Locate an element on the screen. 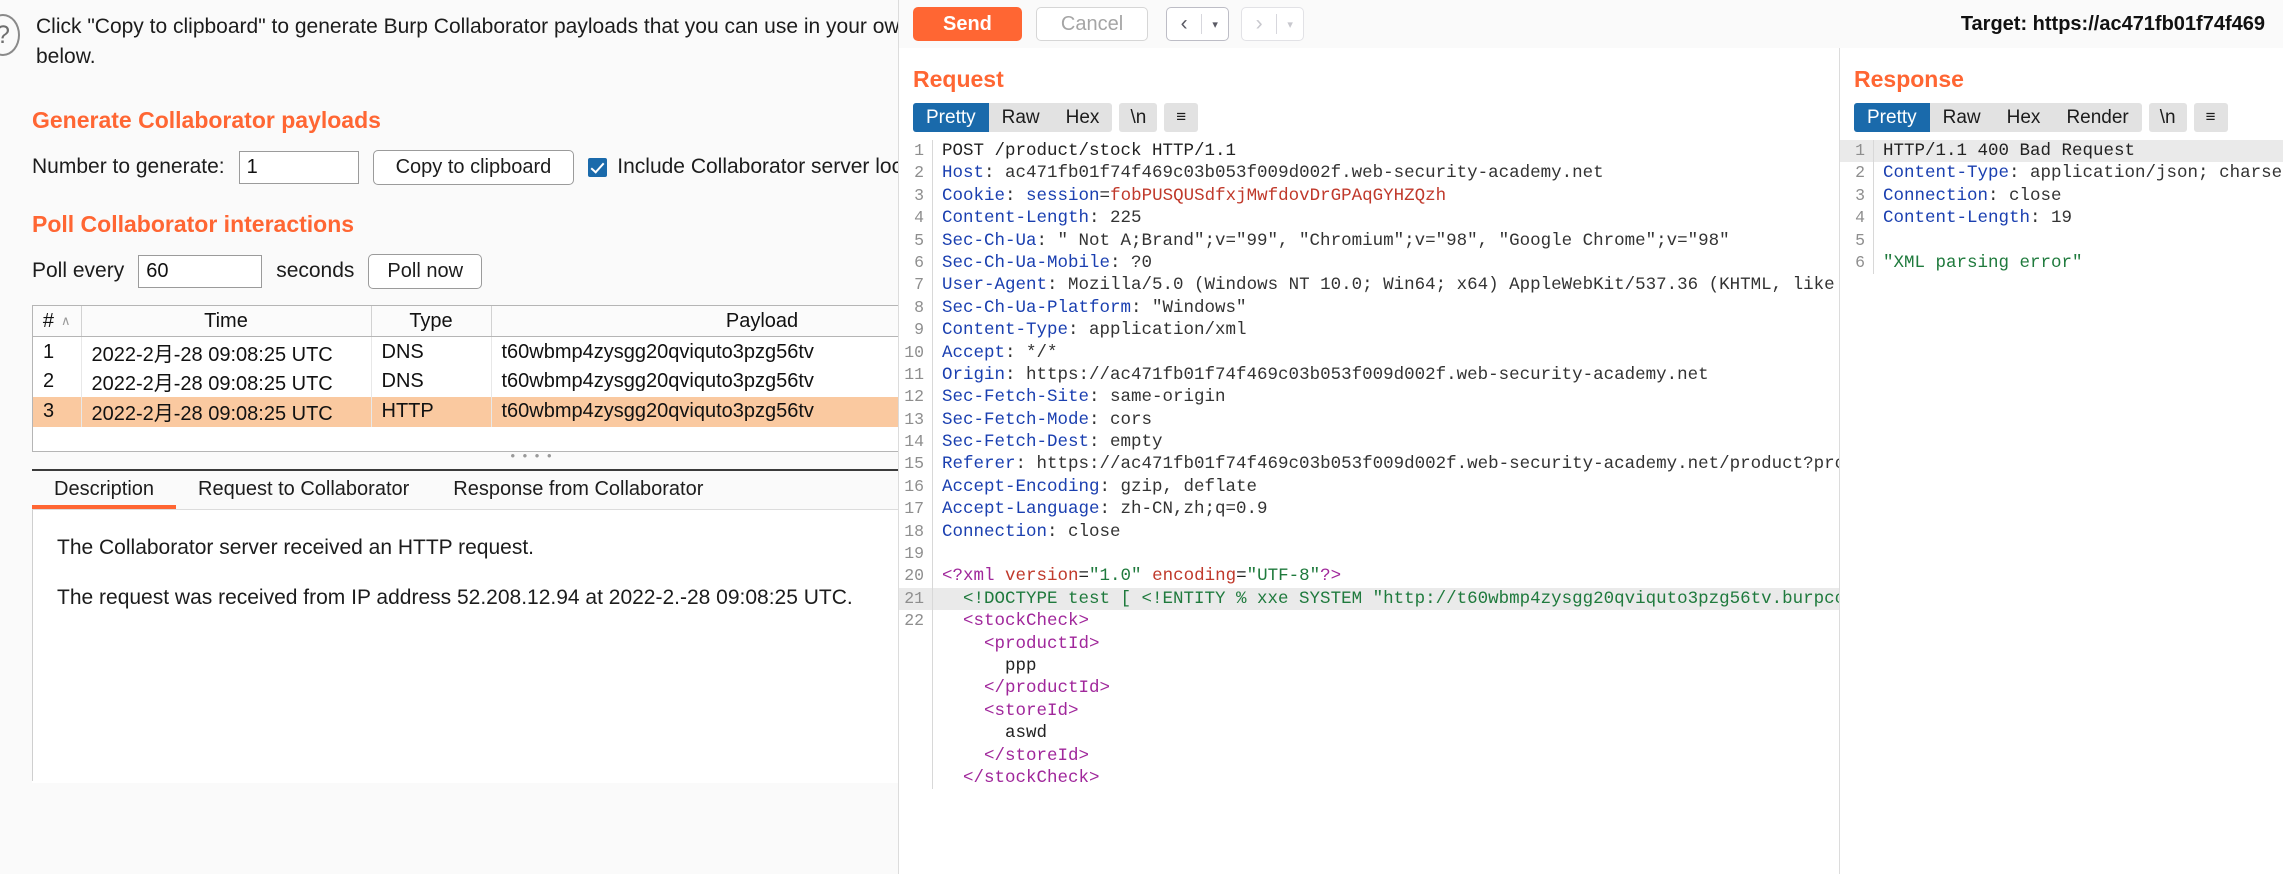  chevron-down-icon: ▾ is located at coordinates (1290, 24).